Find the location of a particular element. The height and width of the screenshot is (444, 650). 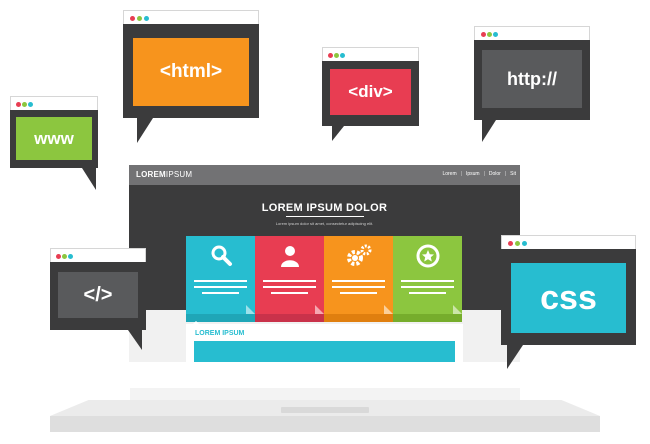

http-bubble: http:// is located at coordinates (532, 84).